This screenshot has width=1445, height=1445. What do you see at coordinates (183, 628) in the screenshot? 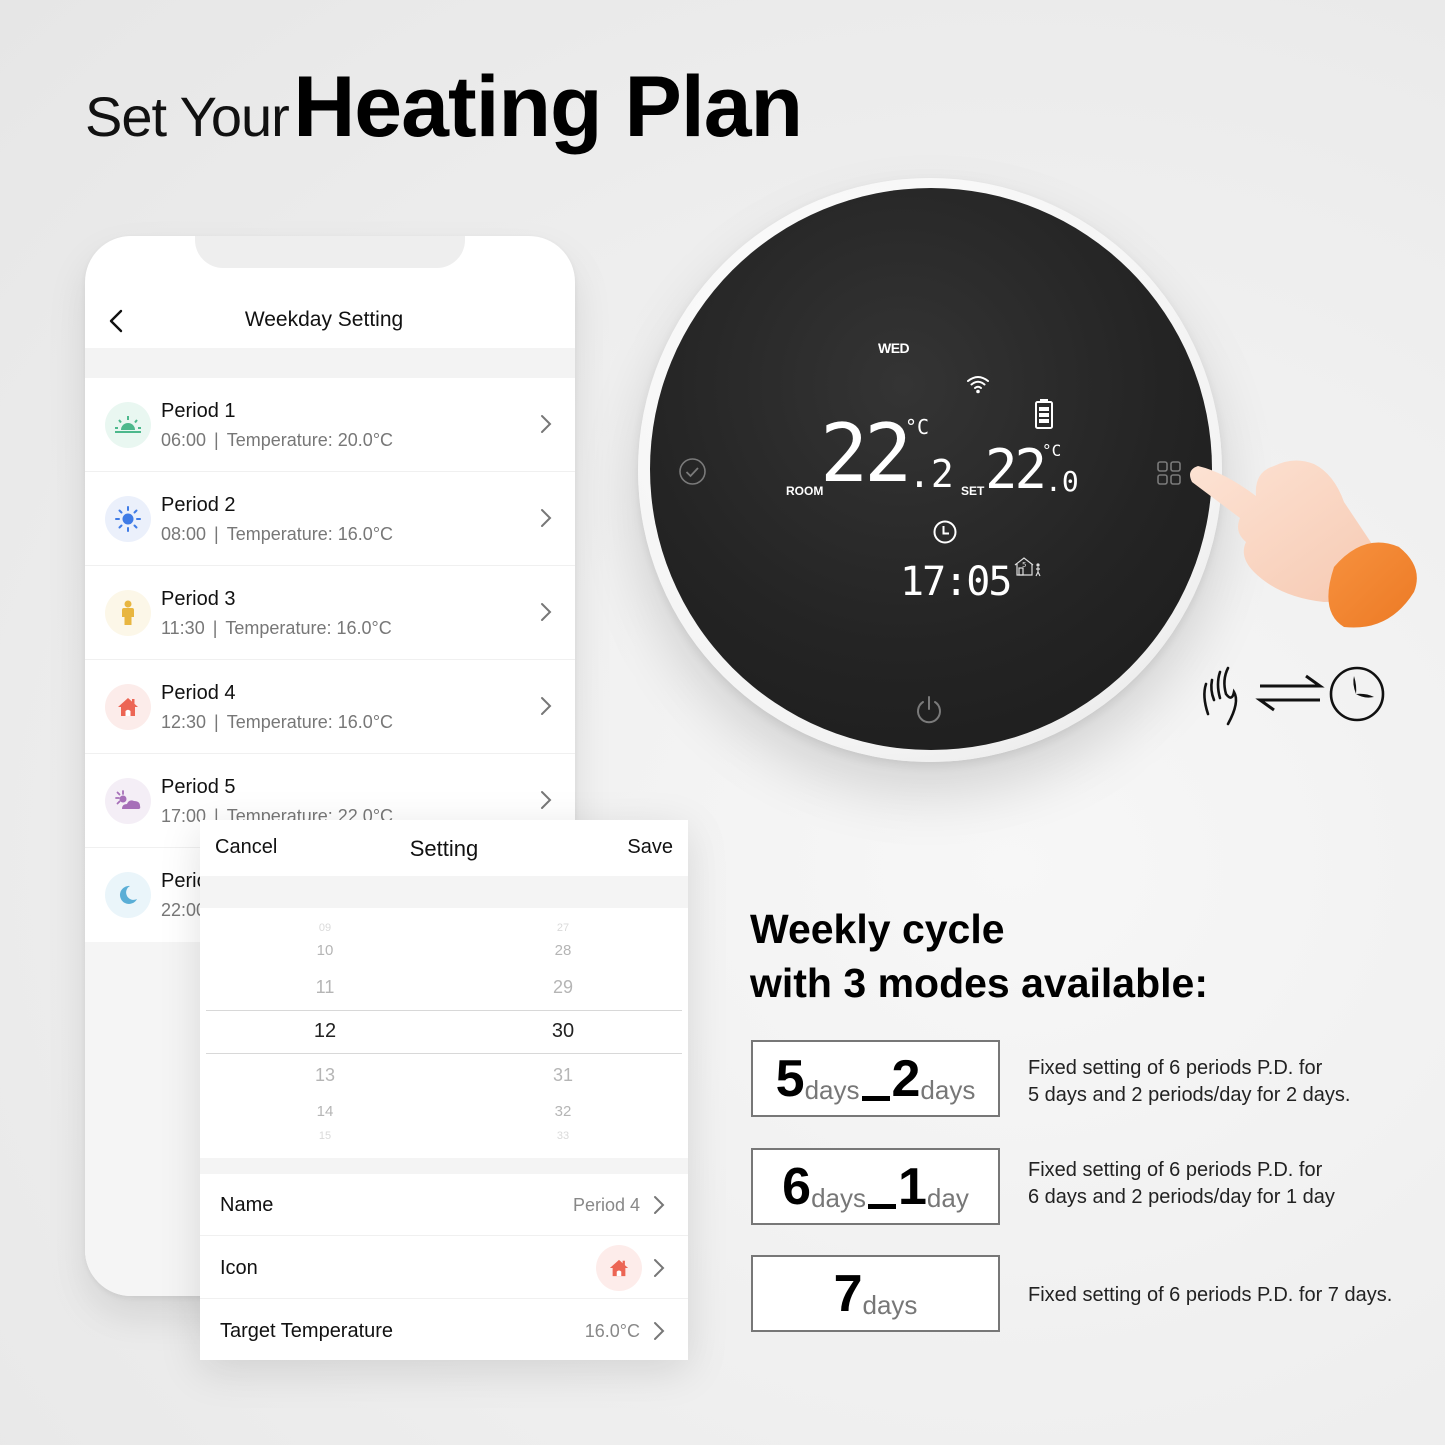
I see `period-time: 11:30` at bounding box center [183, 628].